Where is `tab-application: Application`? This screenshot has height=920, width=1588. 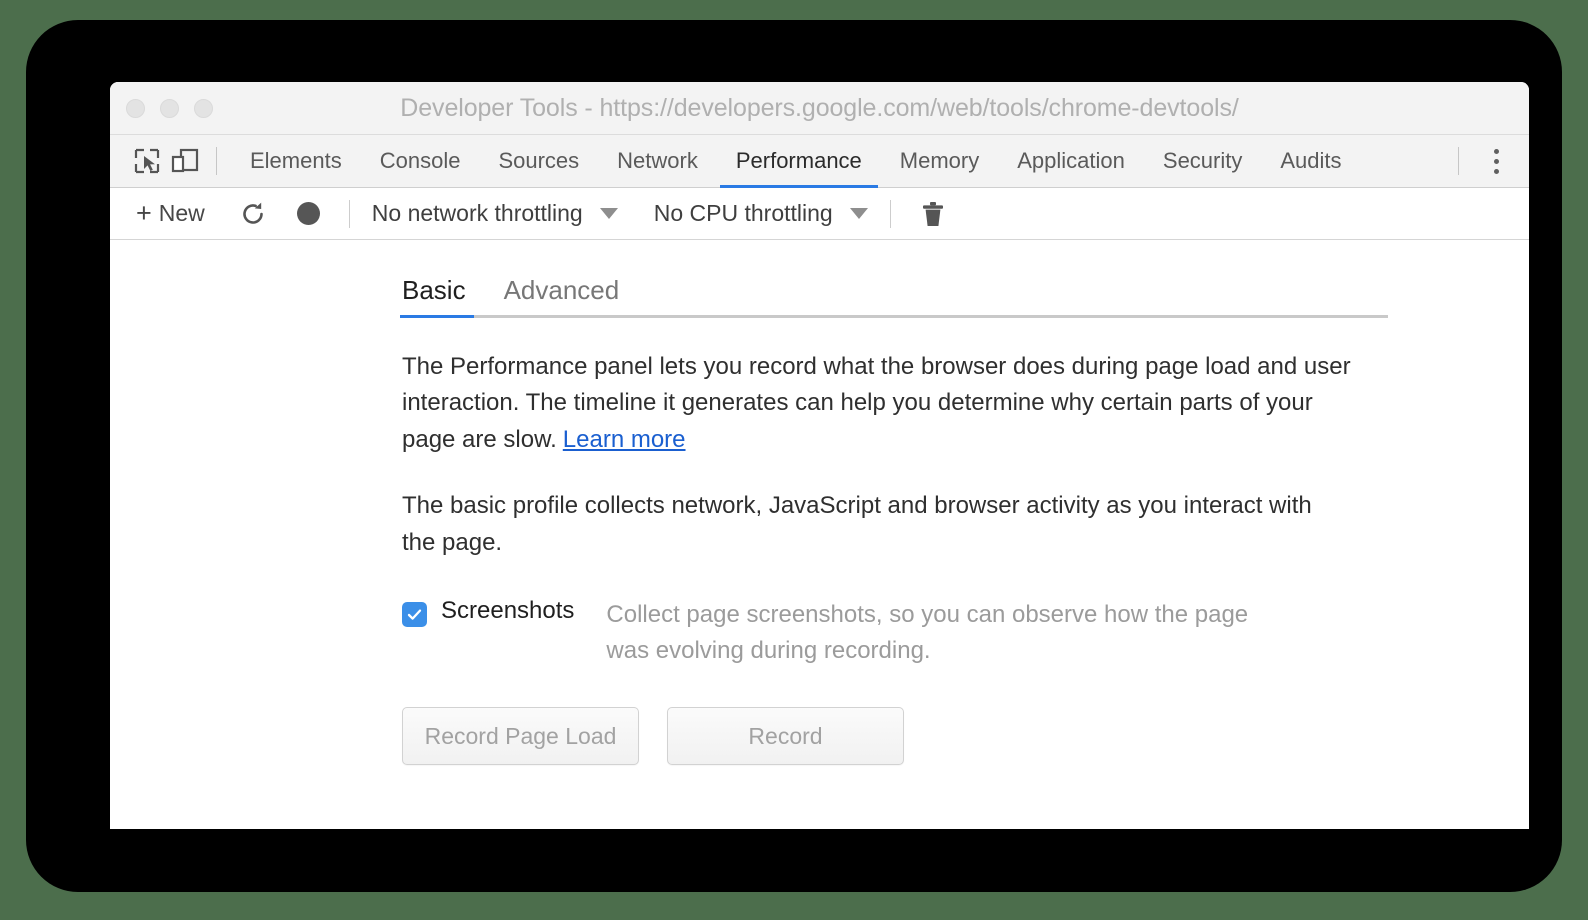
tab-application: Application is located at coordinates (1071, 161).